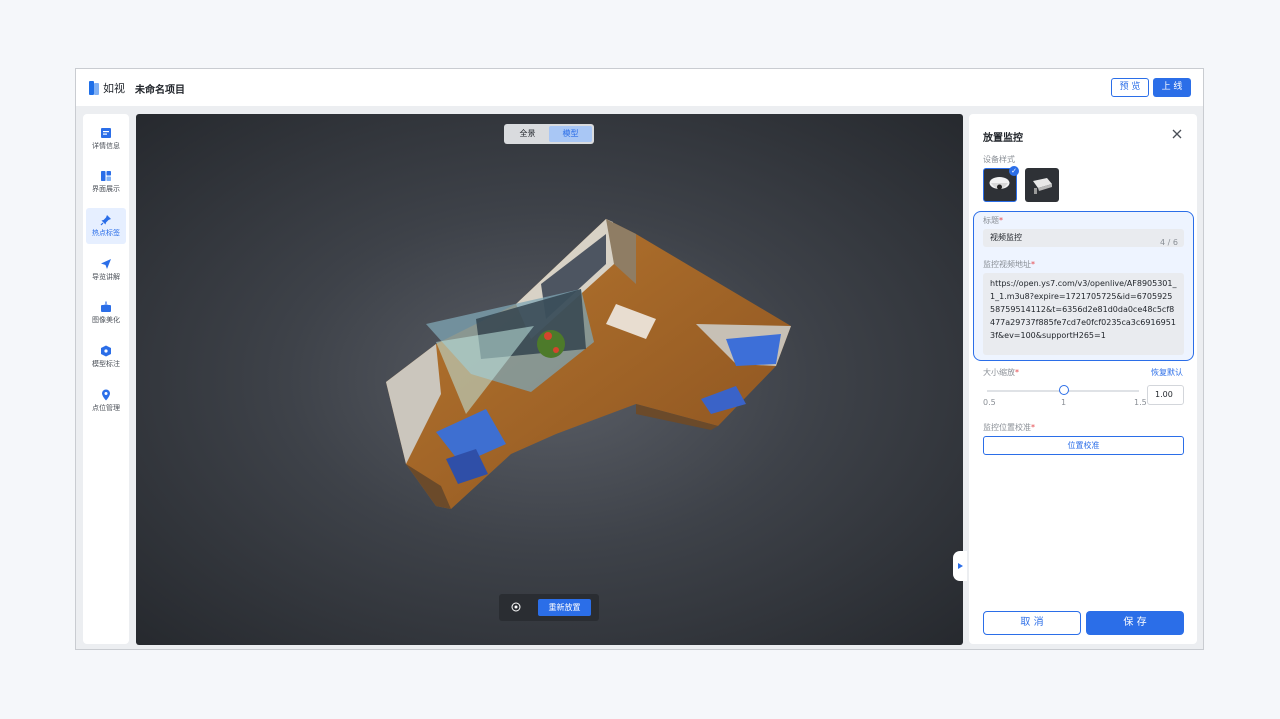 The width and height of the screenshot is (1280, 719). I want to click on title-char-counter: 4 / 6, so click(1169, 242).